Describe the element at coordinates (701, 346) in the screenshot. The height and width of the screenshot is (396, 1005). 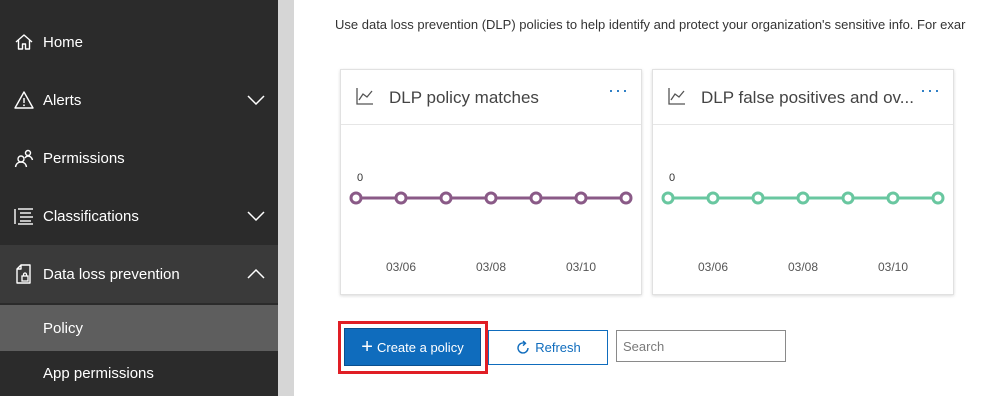
I see `search-input` at that location.